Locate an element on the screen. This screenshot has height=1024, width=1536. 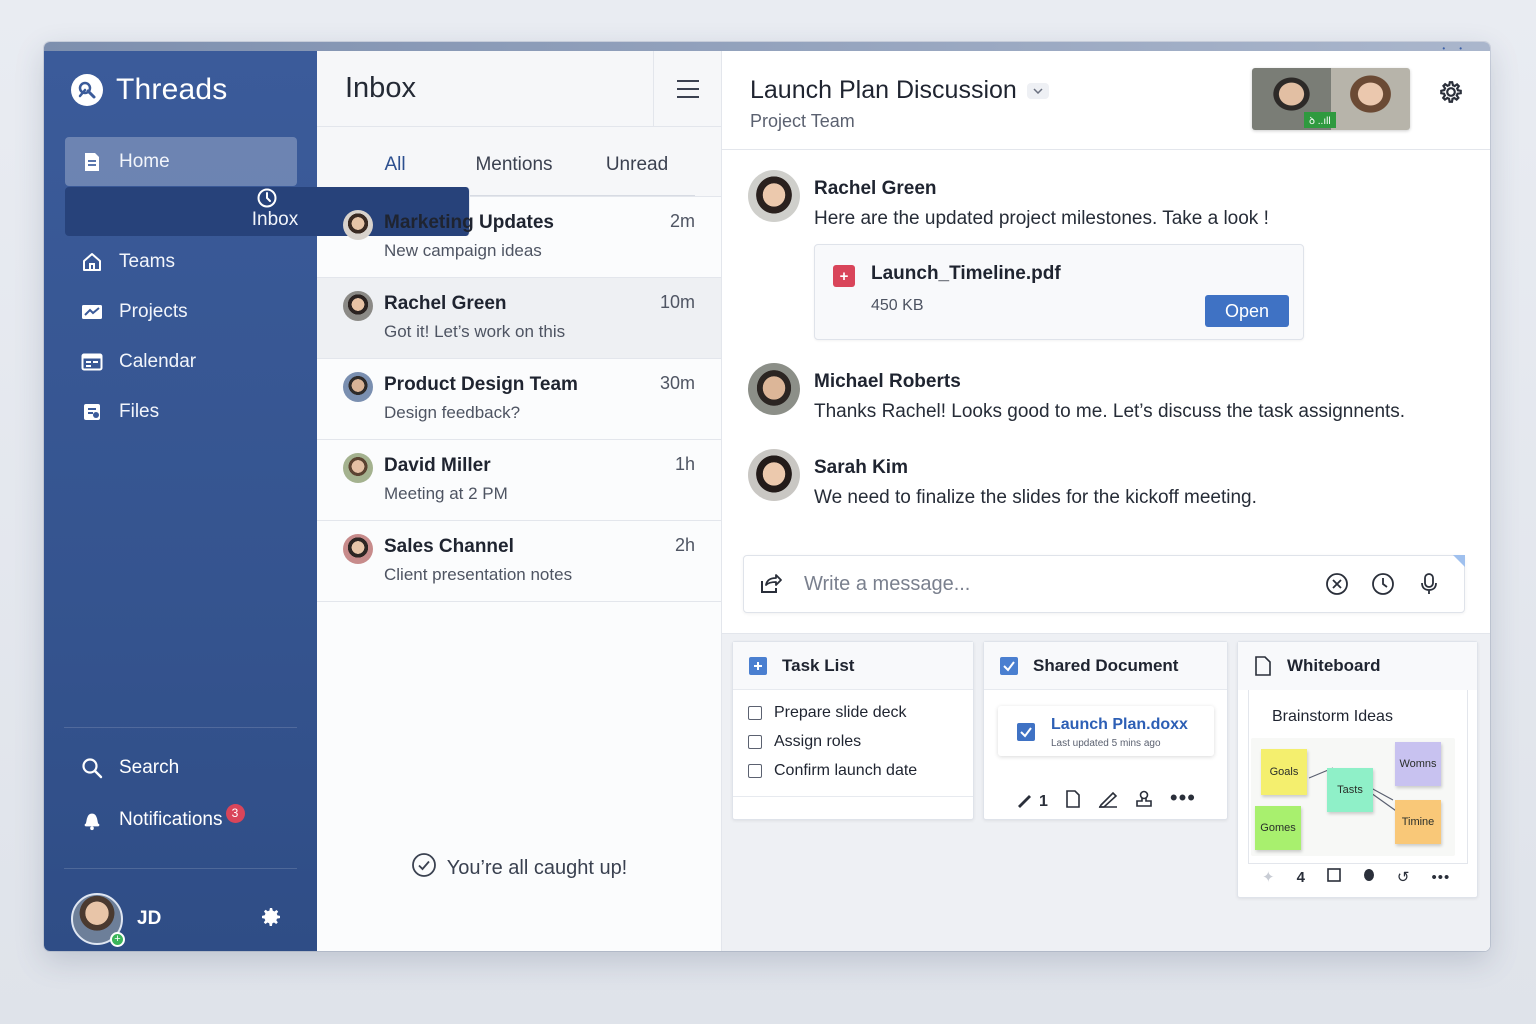
mail-chart-icon is located at coordinates (92, 312).